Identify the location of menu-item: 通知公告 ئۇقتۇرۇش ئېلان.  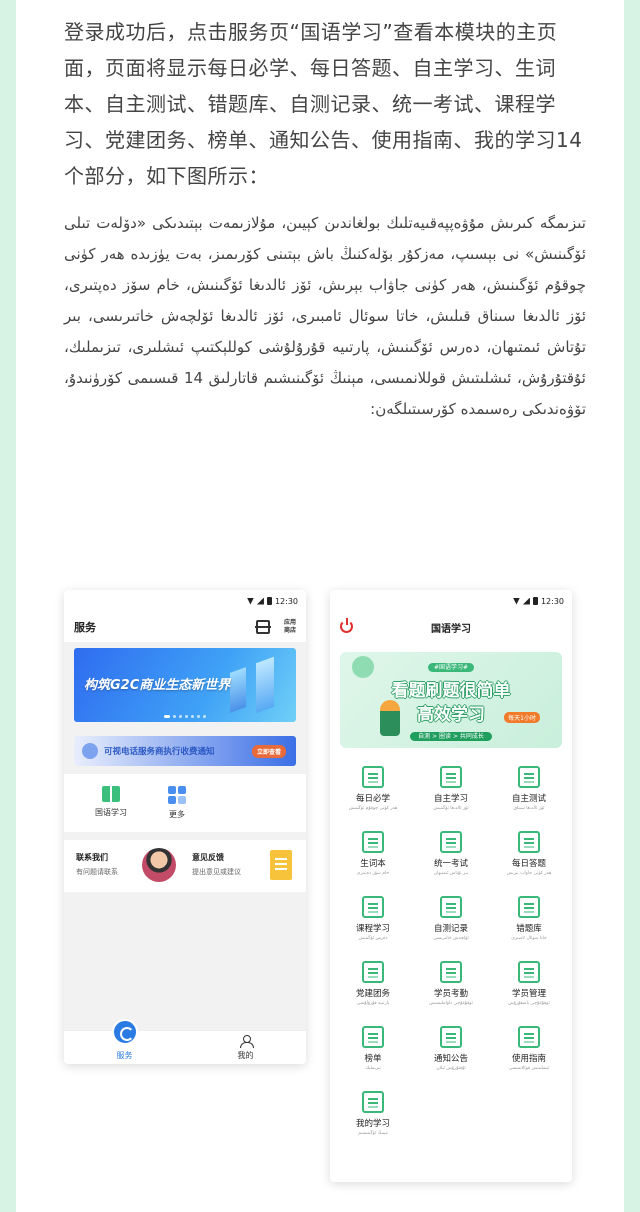
(451, 1054).